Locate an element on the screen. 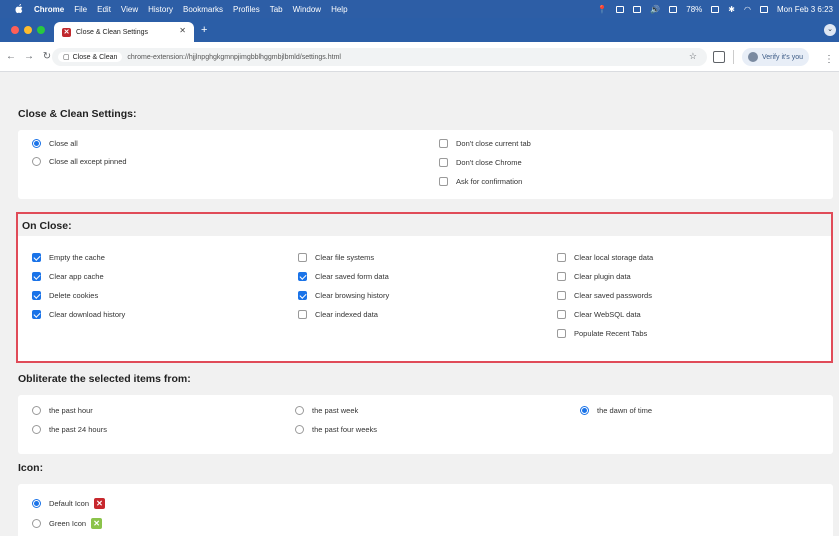 Image resolution: width=839 pixels, height=536 pixels. tab-close-clean-settings: ✕ Close & Clean Settings ✕ is located at coordinates (124, 32).